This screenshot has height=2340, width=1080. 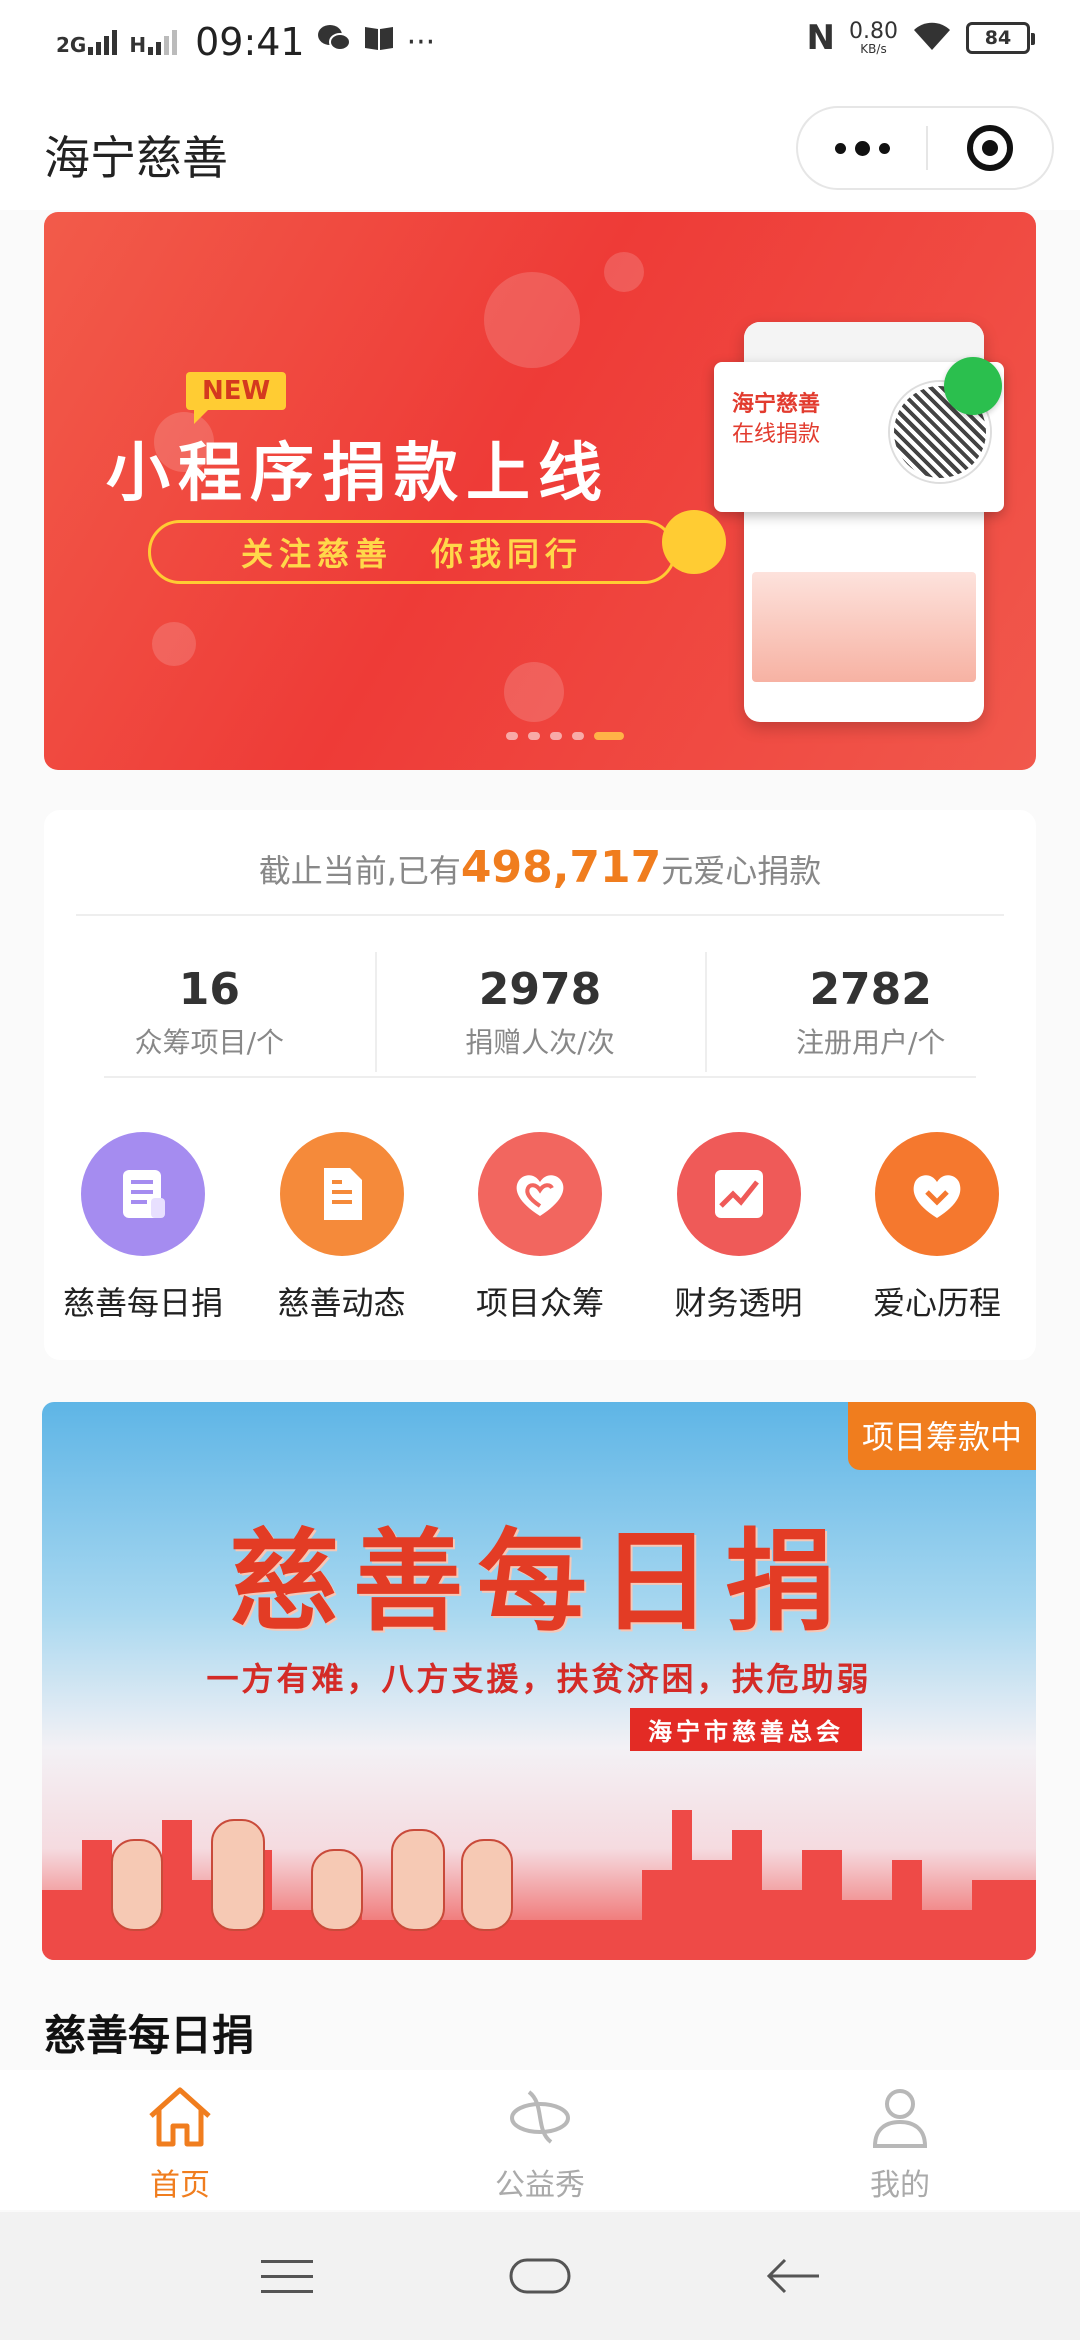 I want to click on user-icon, so click(x=900, y=2118).